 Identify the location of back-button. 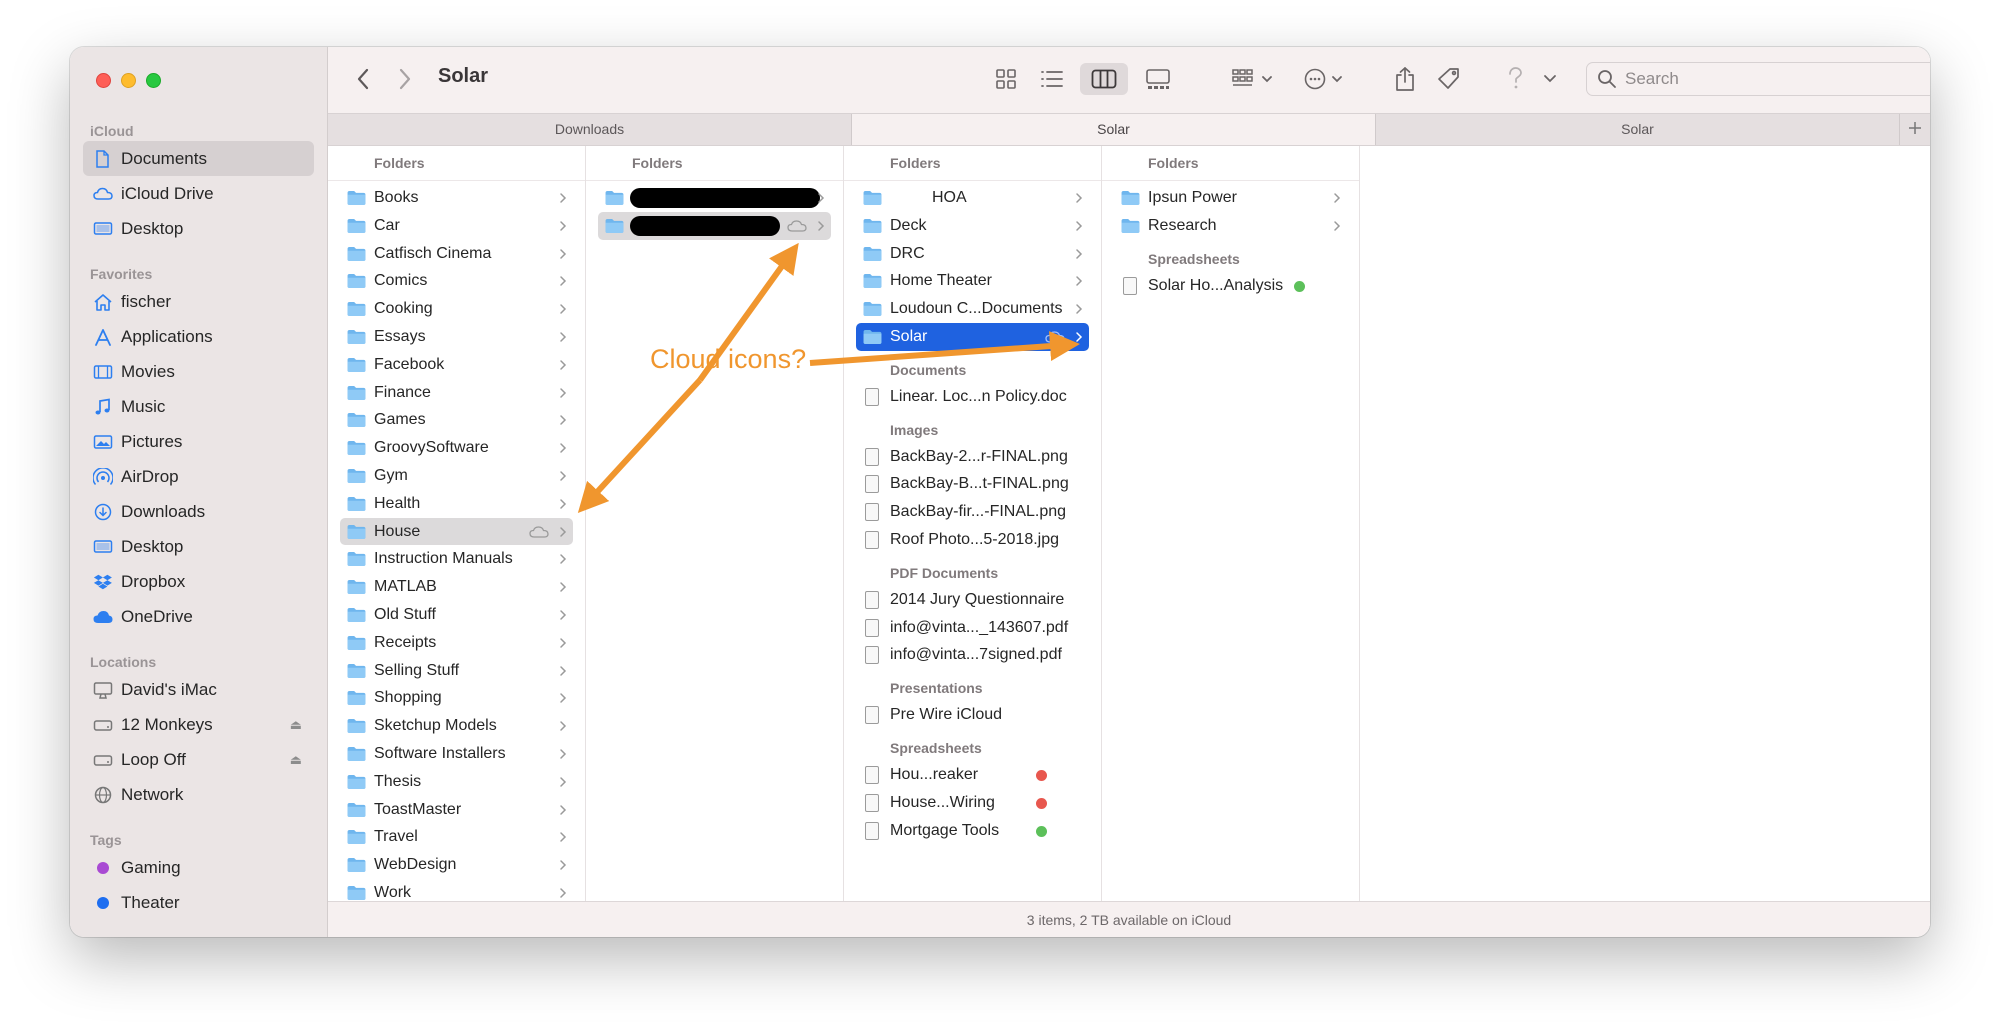
(363, 79).